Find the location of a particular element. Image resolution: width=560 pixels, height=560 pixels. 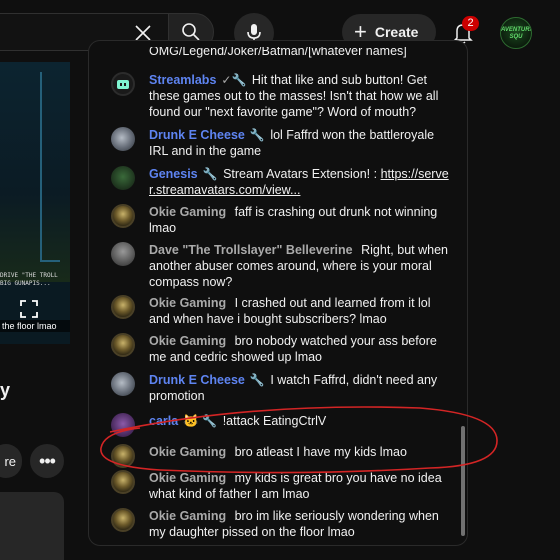

search-icon is located at coordinates (191, 32).